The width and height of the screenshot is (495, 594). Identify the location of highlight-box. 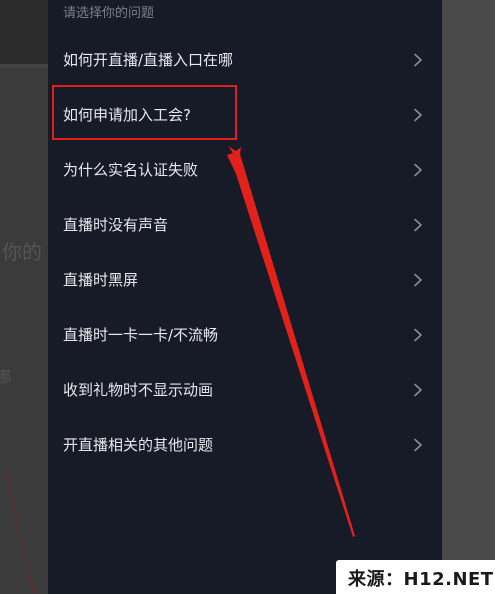
(144, 112).